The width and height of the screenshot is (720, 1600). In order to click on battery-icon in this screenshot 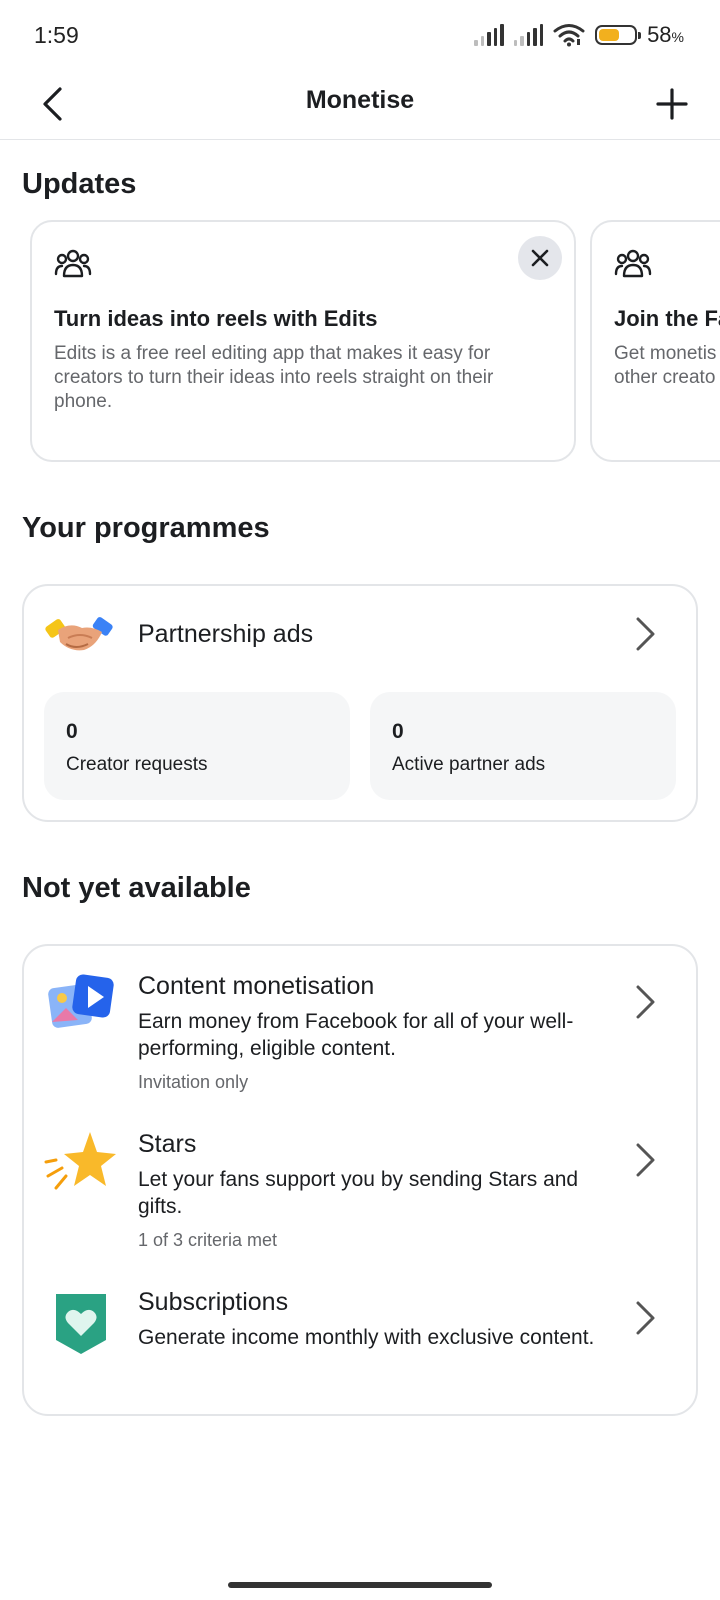, I will do `click(618, 35)`.